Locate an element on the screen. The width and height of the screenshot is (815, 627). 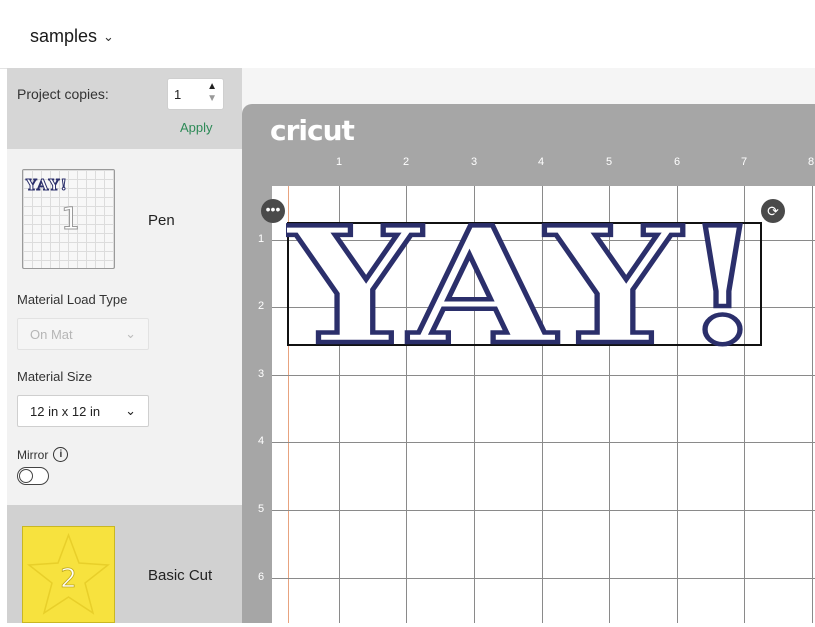
mirror-label: Mirror is located at coordinates (33, 454).